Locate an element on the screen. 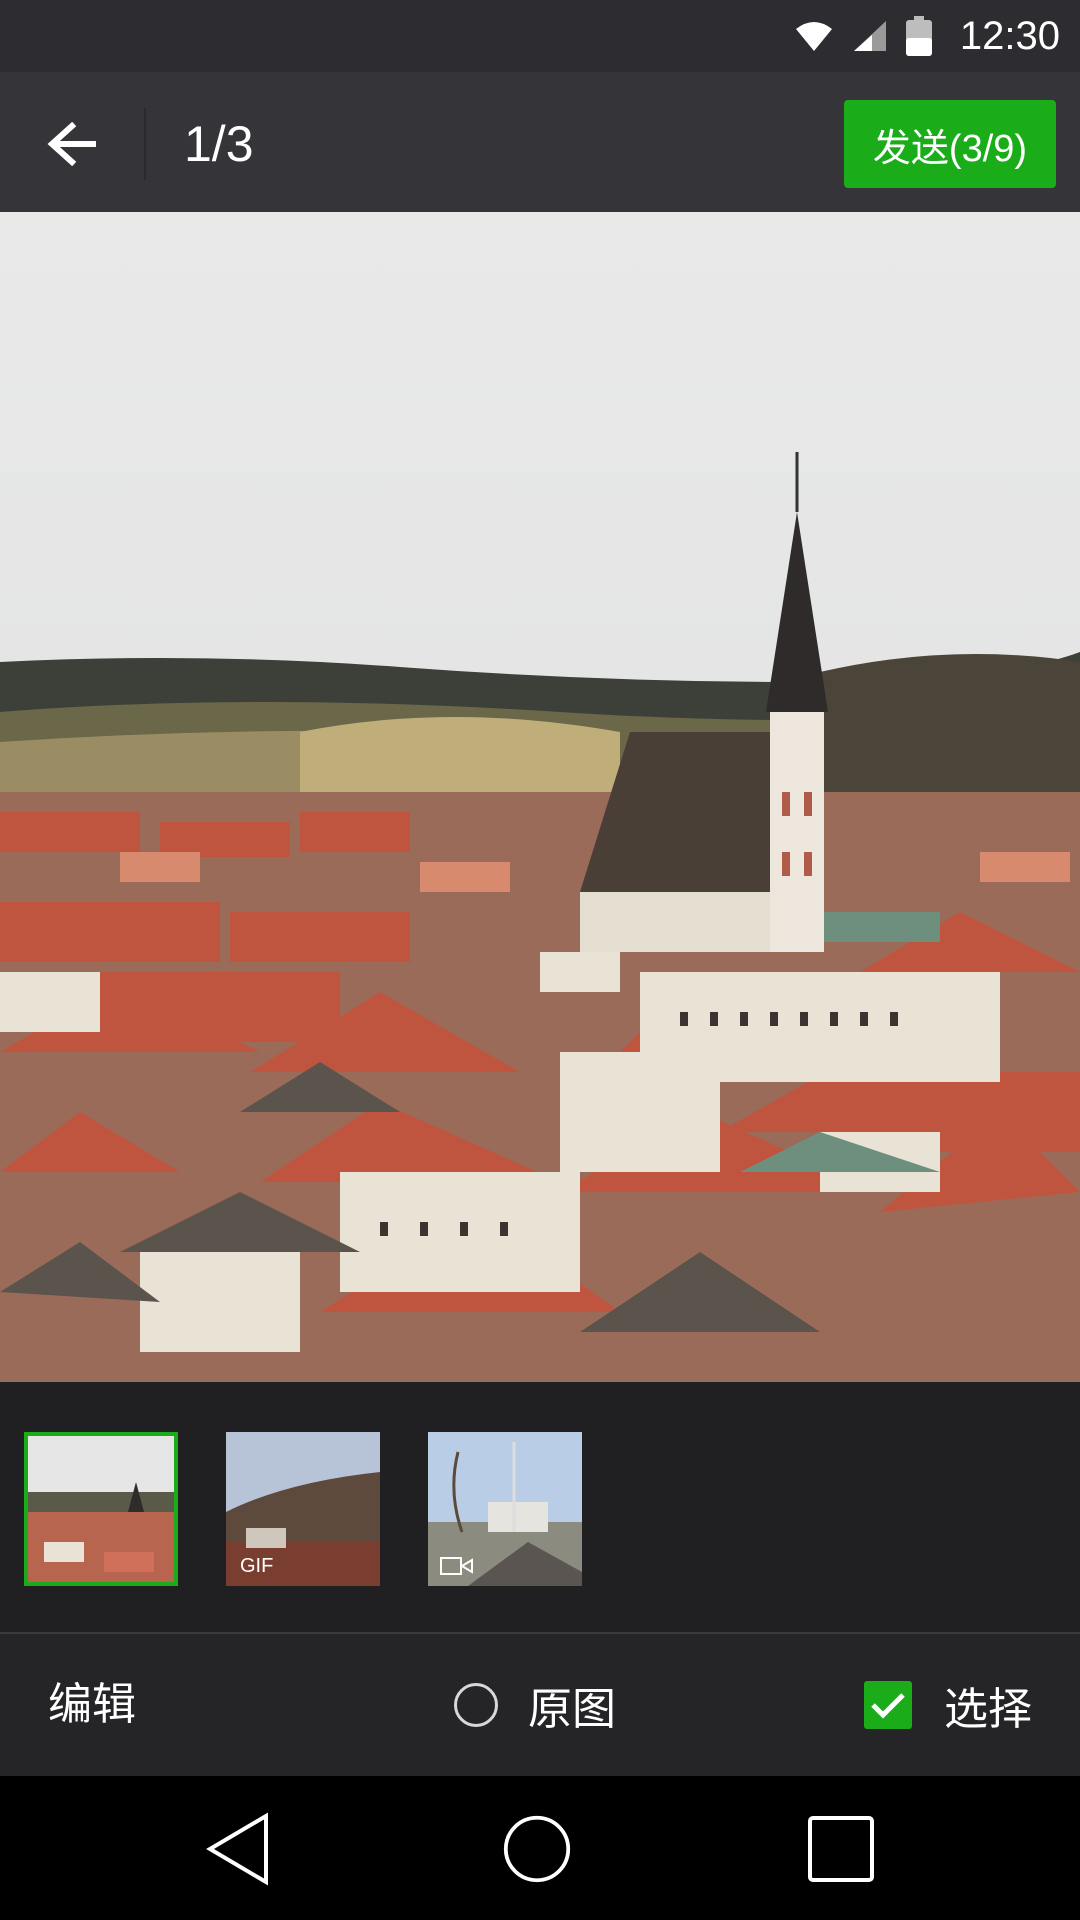 The height and width of the screenshot is (1920, 1080). wifi-icon is located at coordinates (814, 36).